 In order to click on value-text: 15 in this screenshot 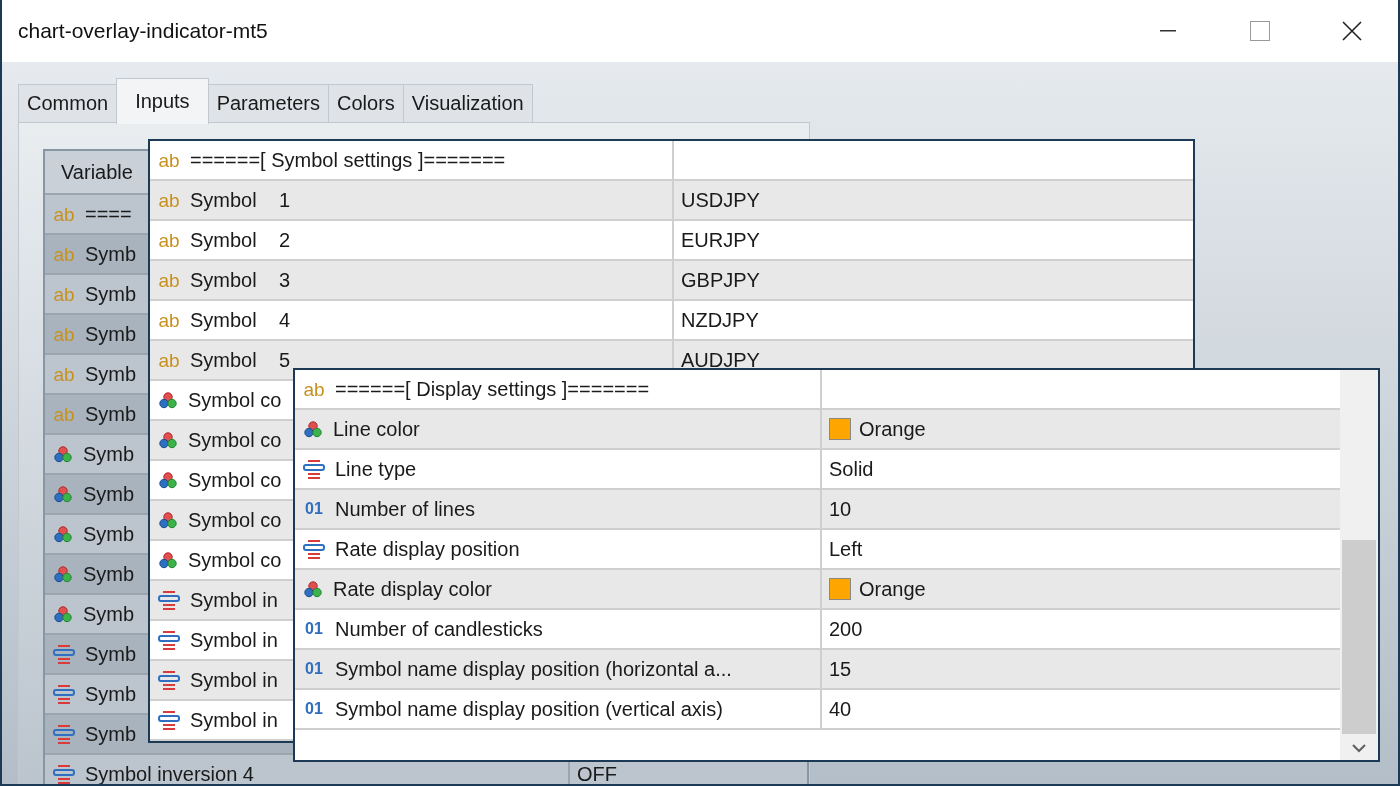, I will do `click(840, 669)`.